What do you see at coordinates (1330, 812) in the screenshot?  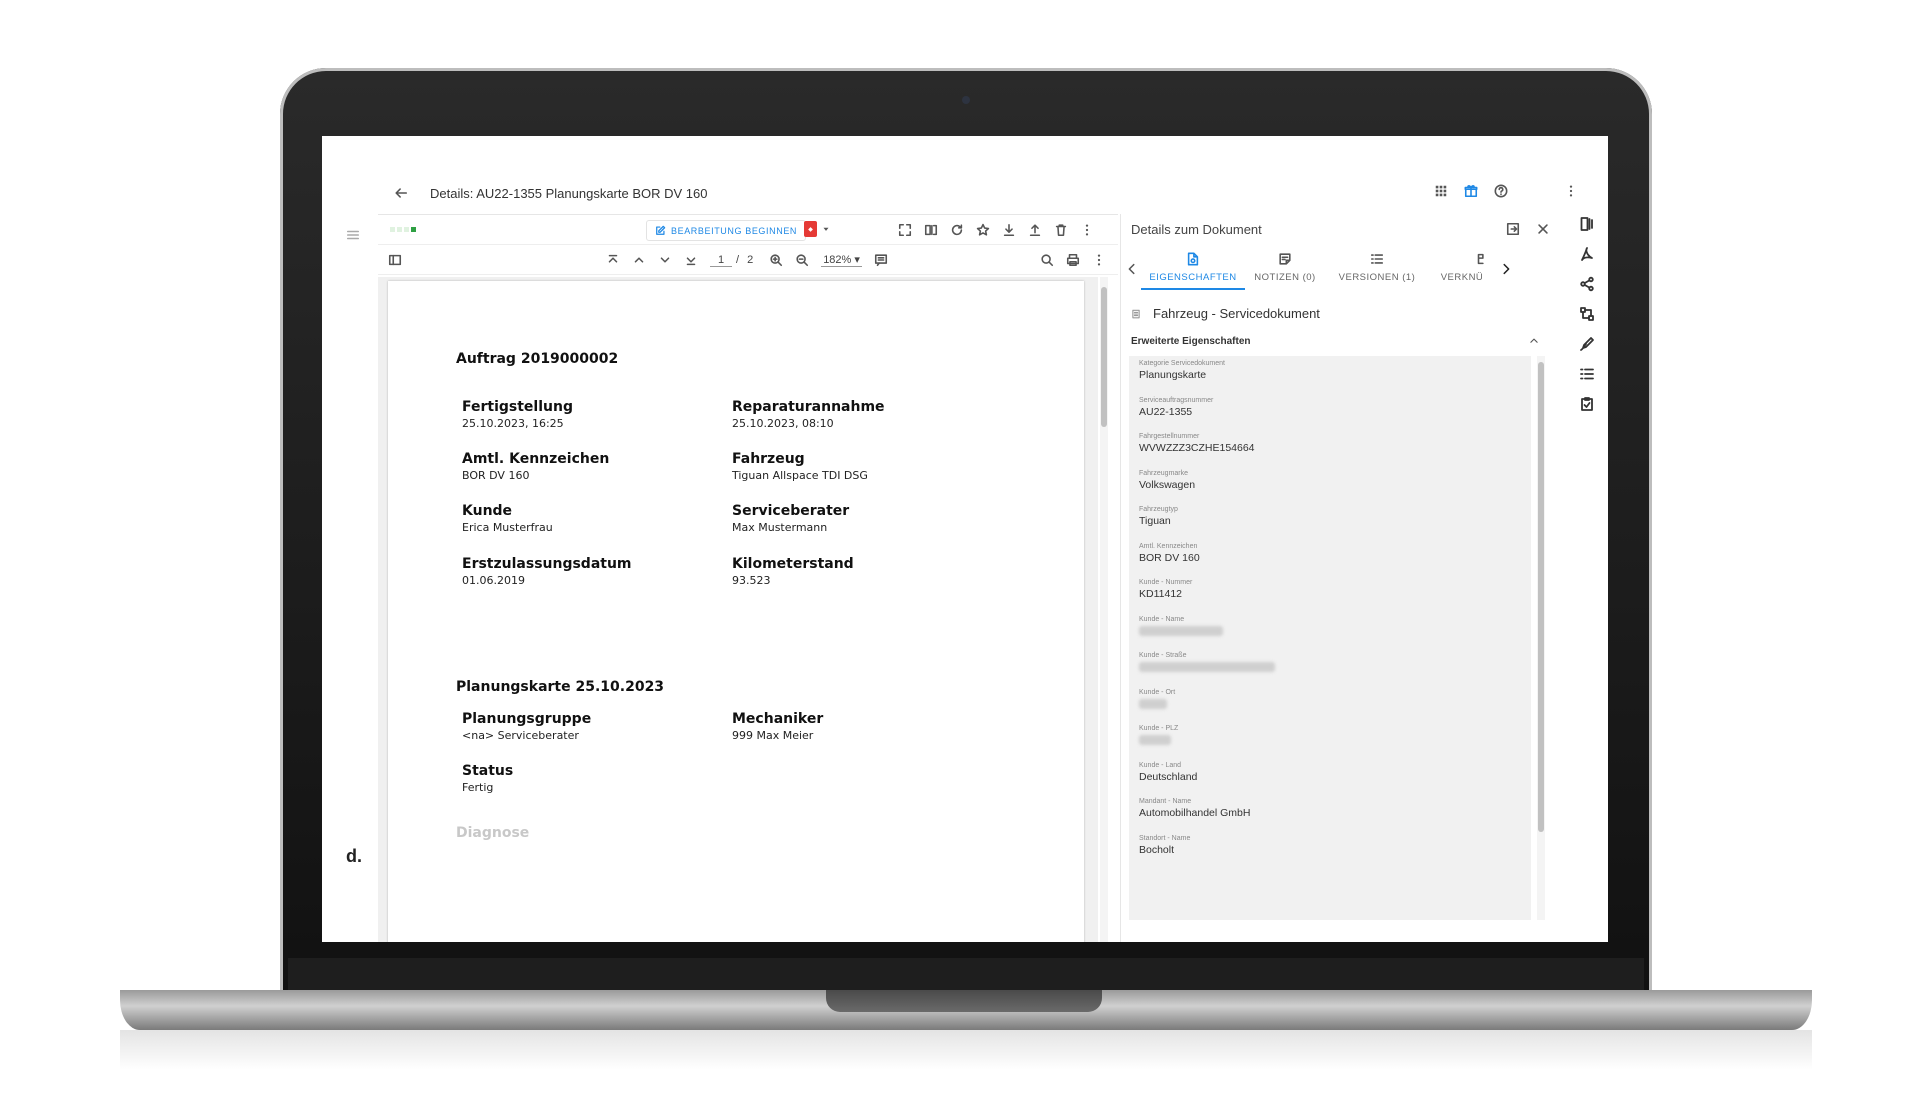 I see `property-item: Mandant - Name Automobilhandel GmbH` at bounding box center [1330, 812].